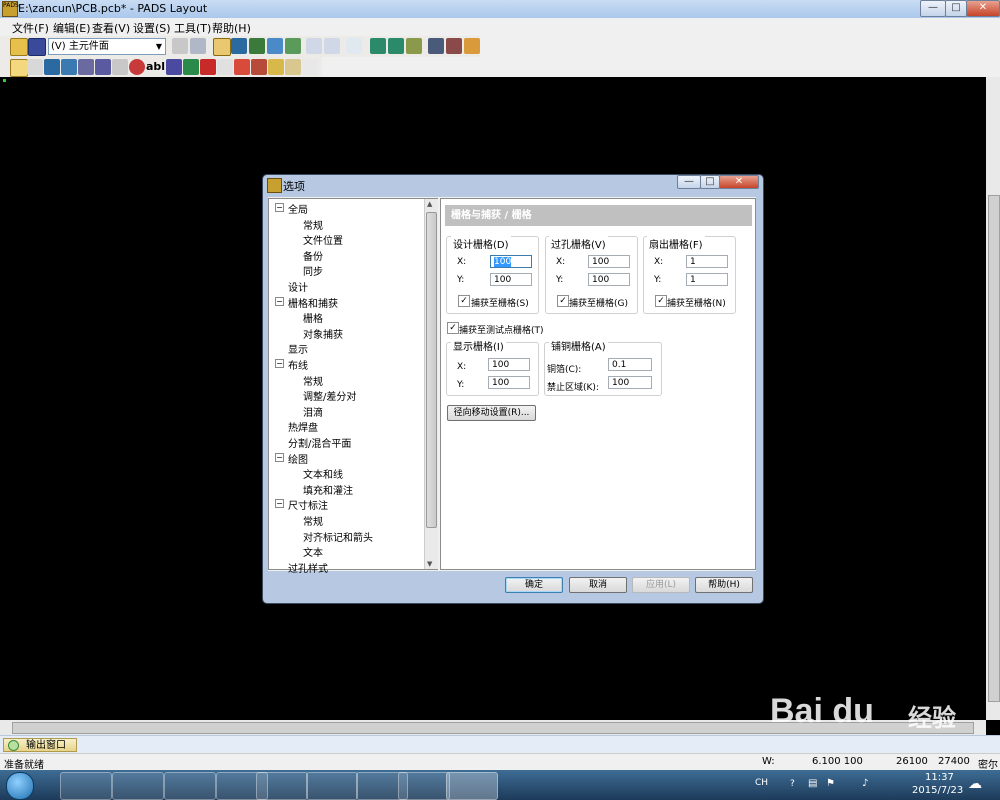 The height and width of the screenshot is (800, 1000). Describe the element at coordinates (609, 279) in the screenshot. I see `via-grid-y-input: 100` at that location.